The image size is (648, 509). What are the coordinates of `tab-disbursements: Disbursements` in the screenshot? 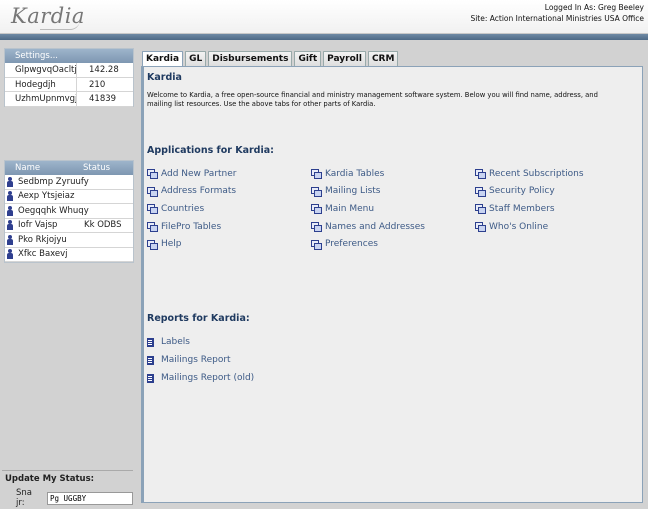 It's located at (250, 58).